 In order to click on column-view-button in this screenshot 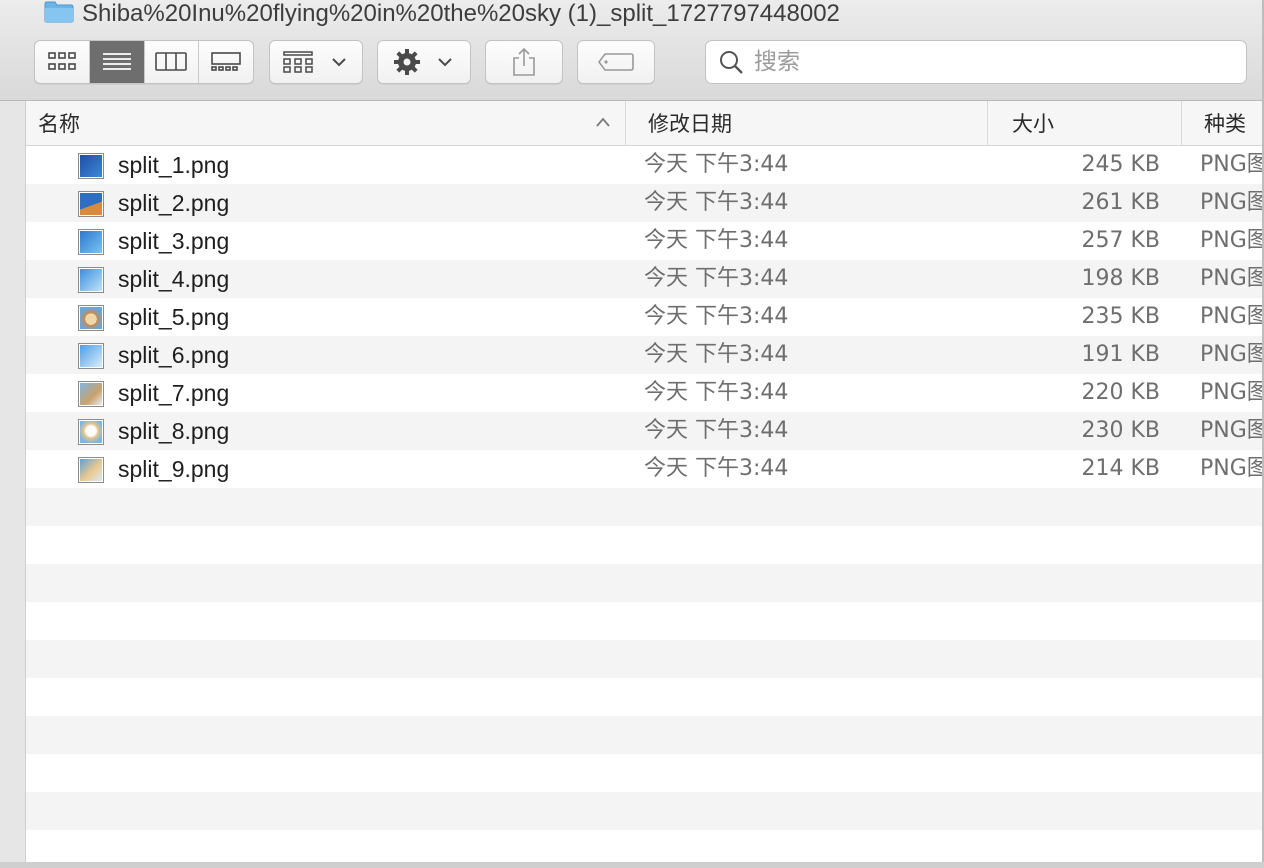, I will do `click(172, 62)`.